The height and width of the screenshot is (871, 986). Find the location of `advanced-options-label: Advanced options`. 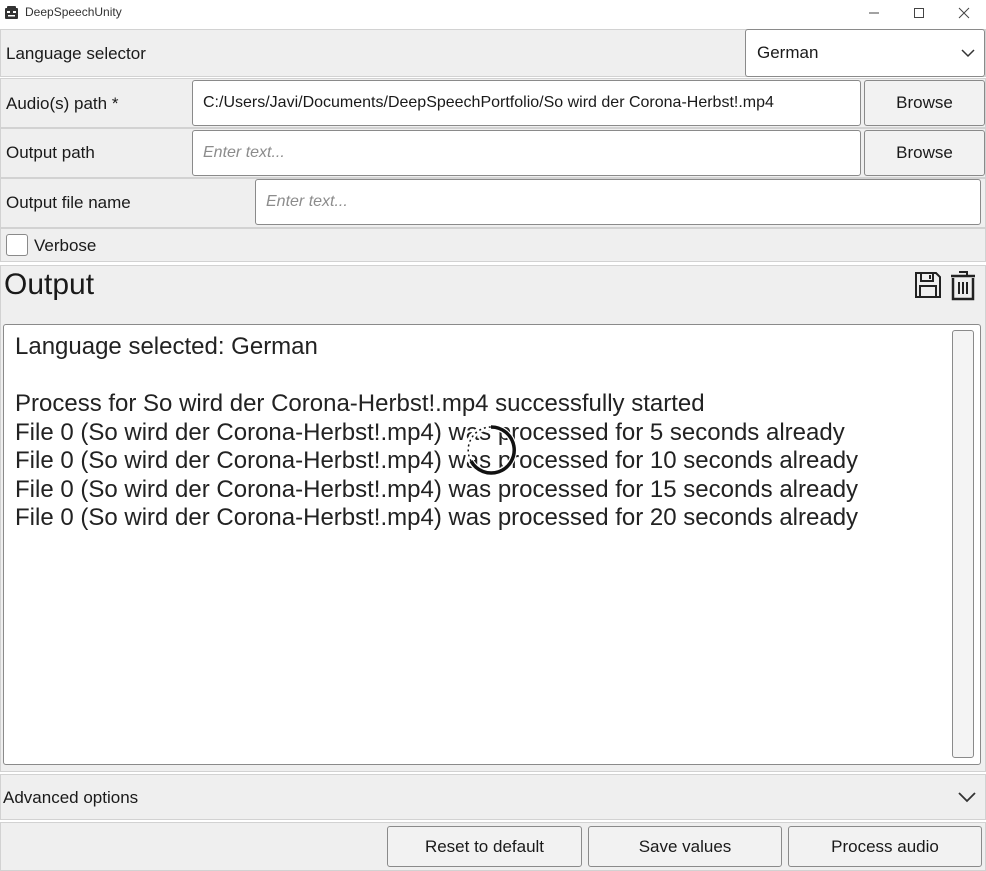

advanced-options-label: Advanced options is located at coordinates (71, 797).